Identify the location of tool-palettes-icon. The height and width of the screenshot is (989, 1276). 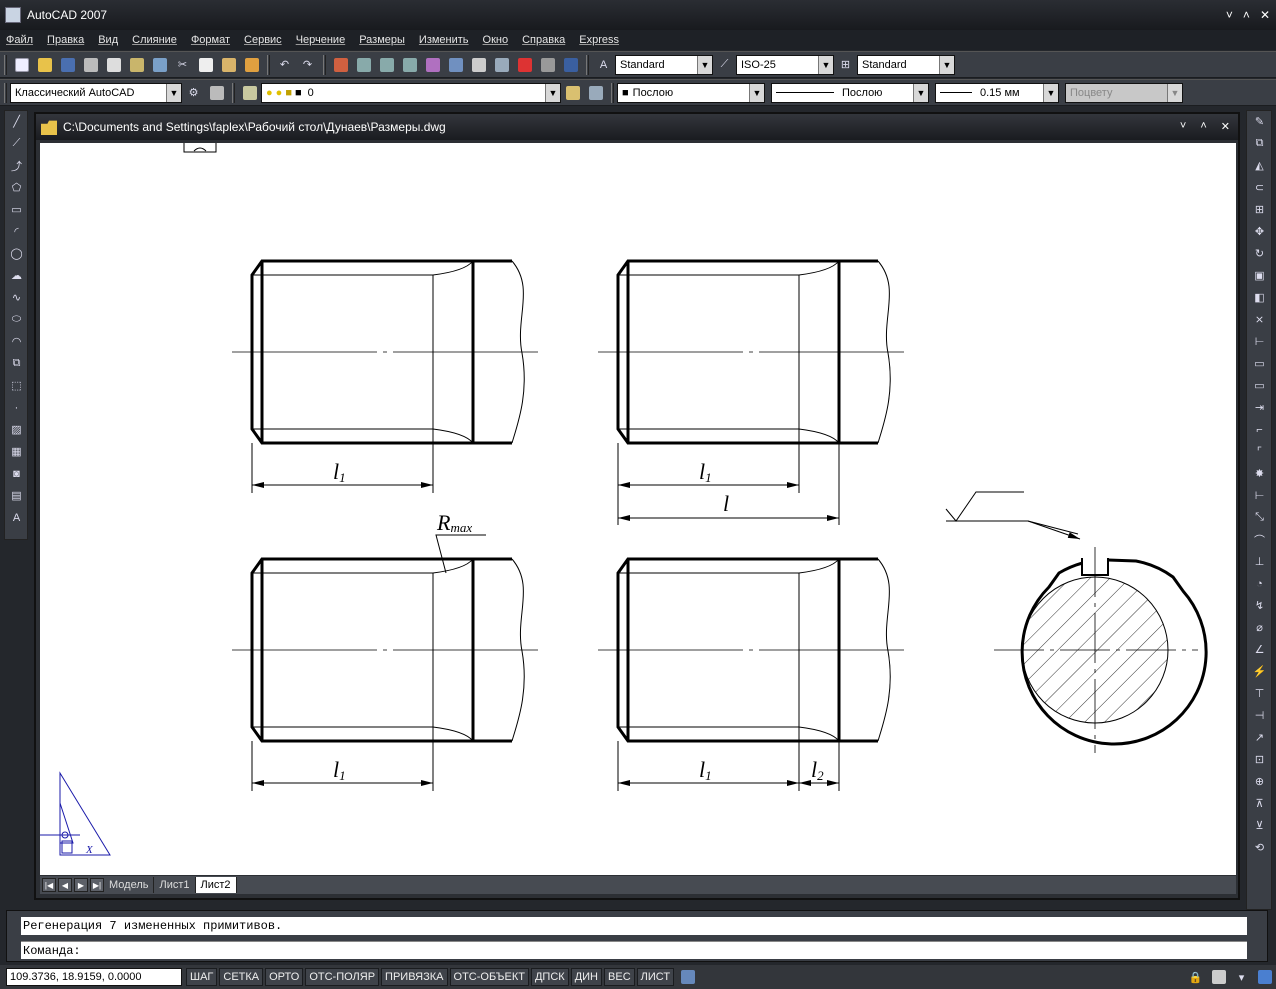
(478, 64).